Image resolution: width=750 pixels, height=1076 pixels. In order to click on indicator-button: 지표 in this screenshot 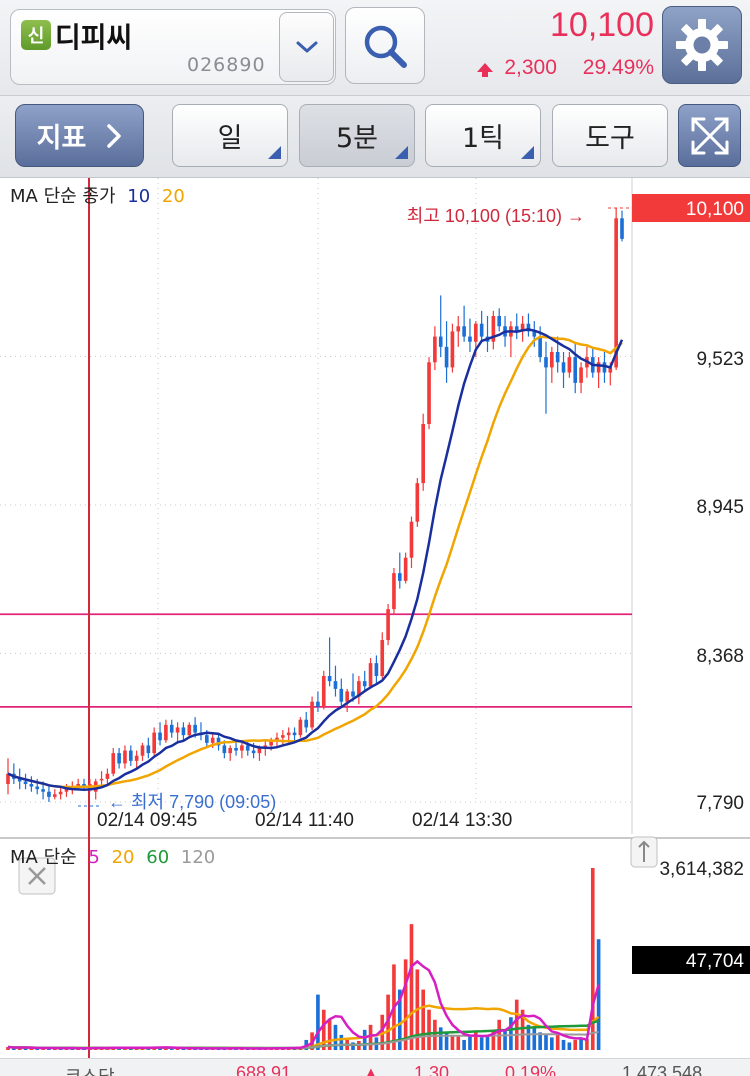, I will do `click(79, 135)`.